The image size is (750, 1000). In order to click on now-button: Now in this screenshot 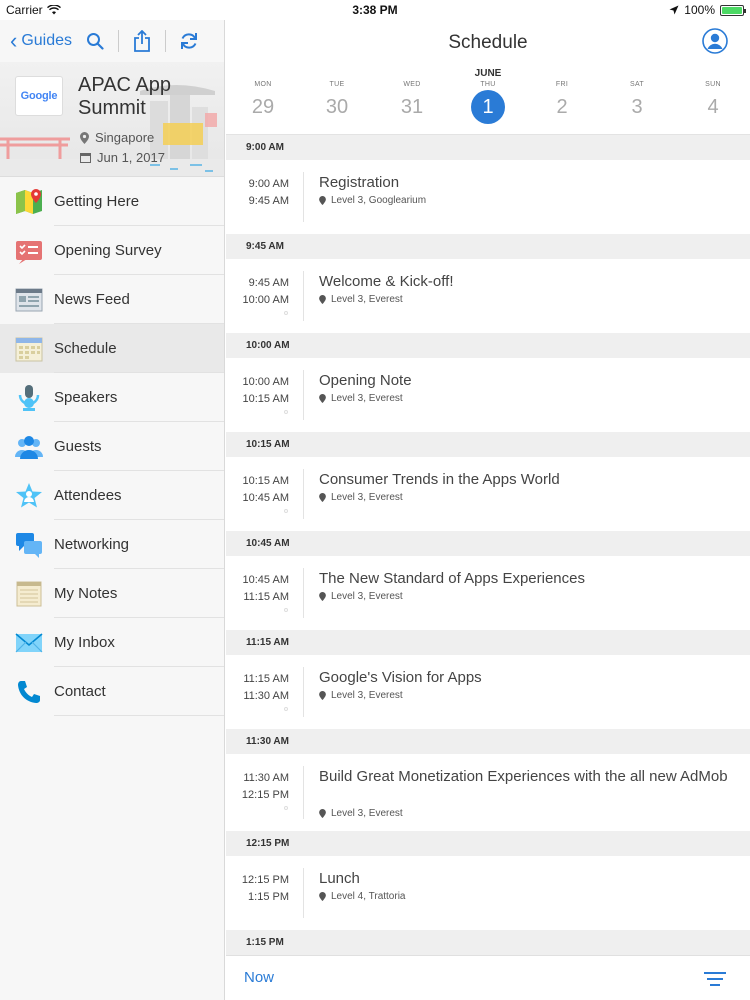, I will do `click(259, 977)`.